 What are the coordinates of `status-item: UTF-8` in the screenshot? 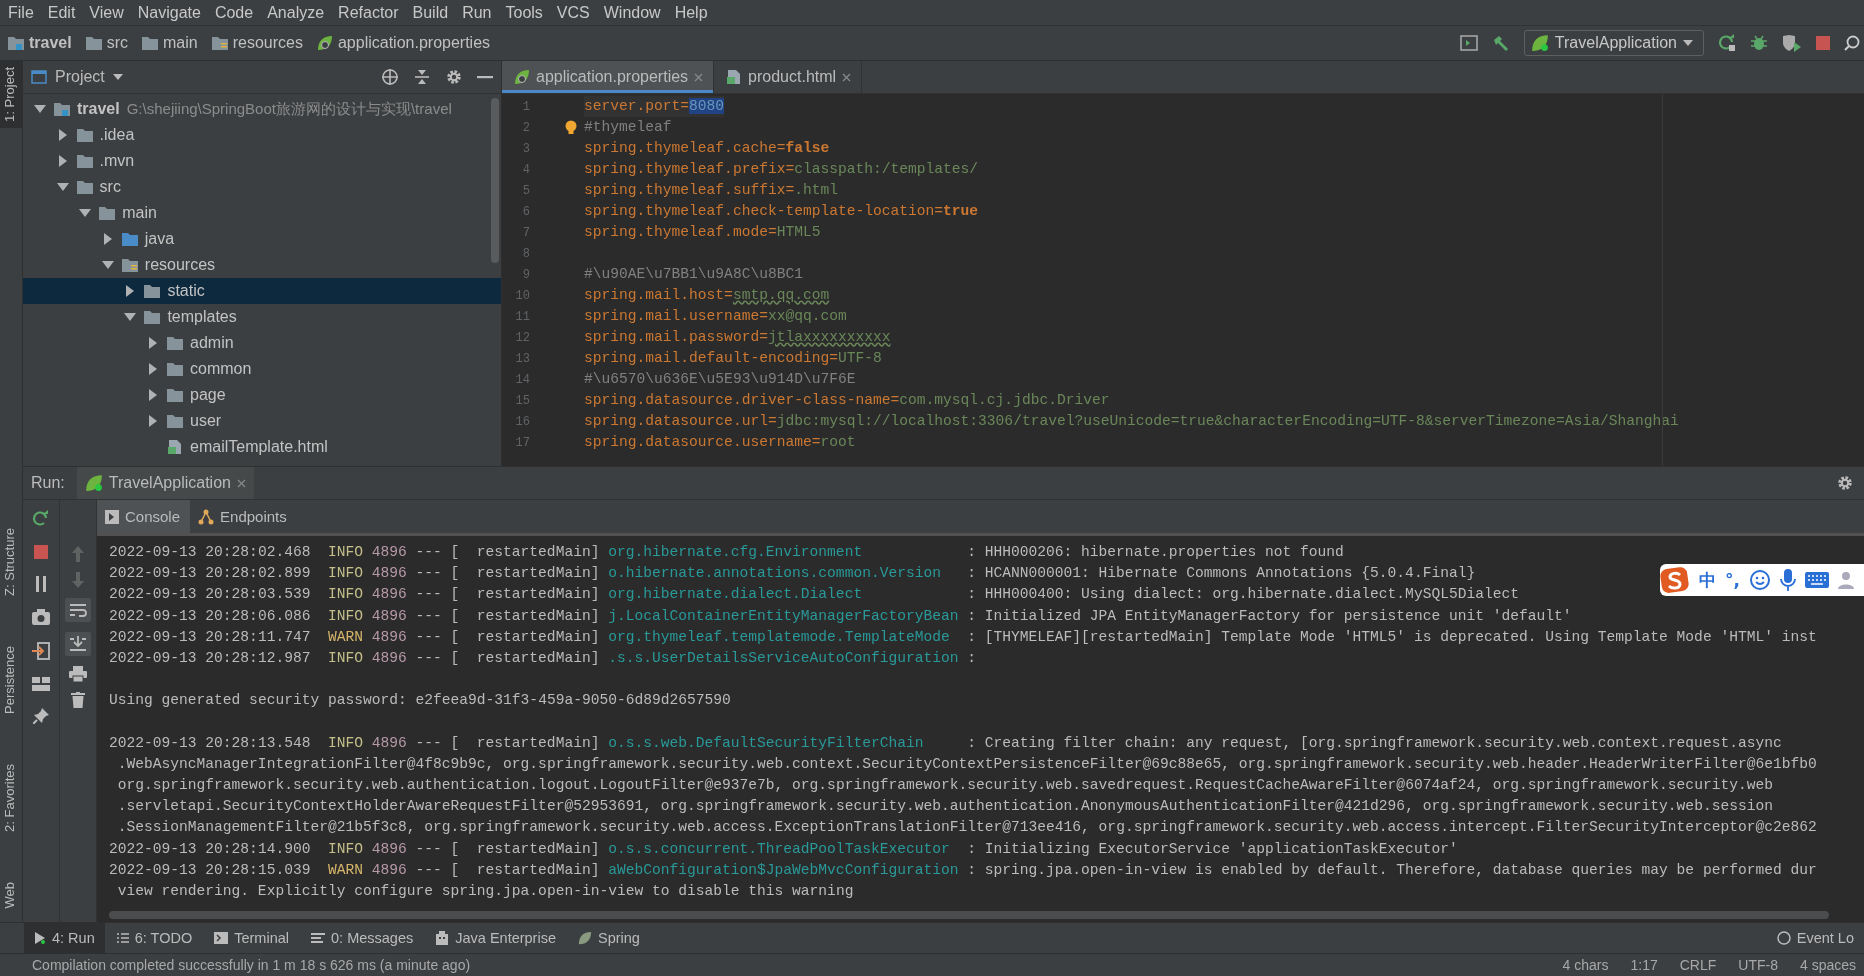 It's located at (1758, 965).